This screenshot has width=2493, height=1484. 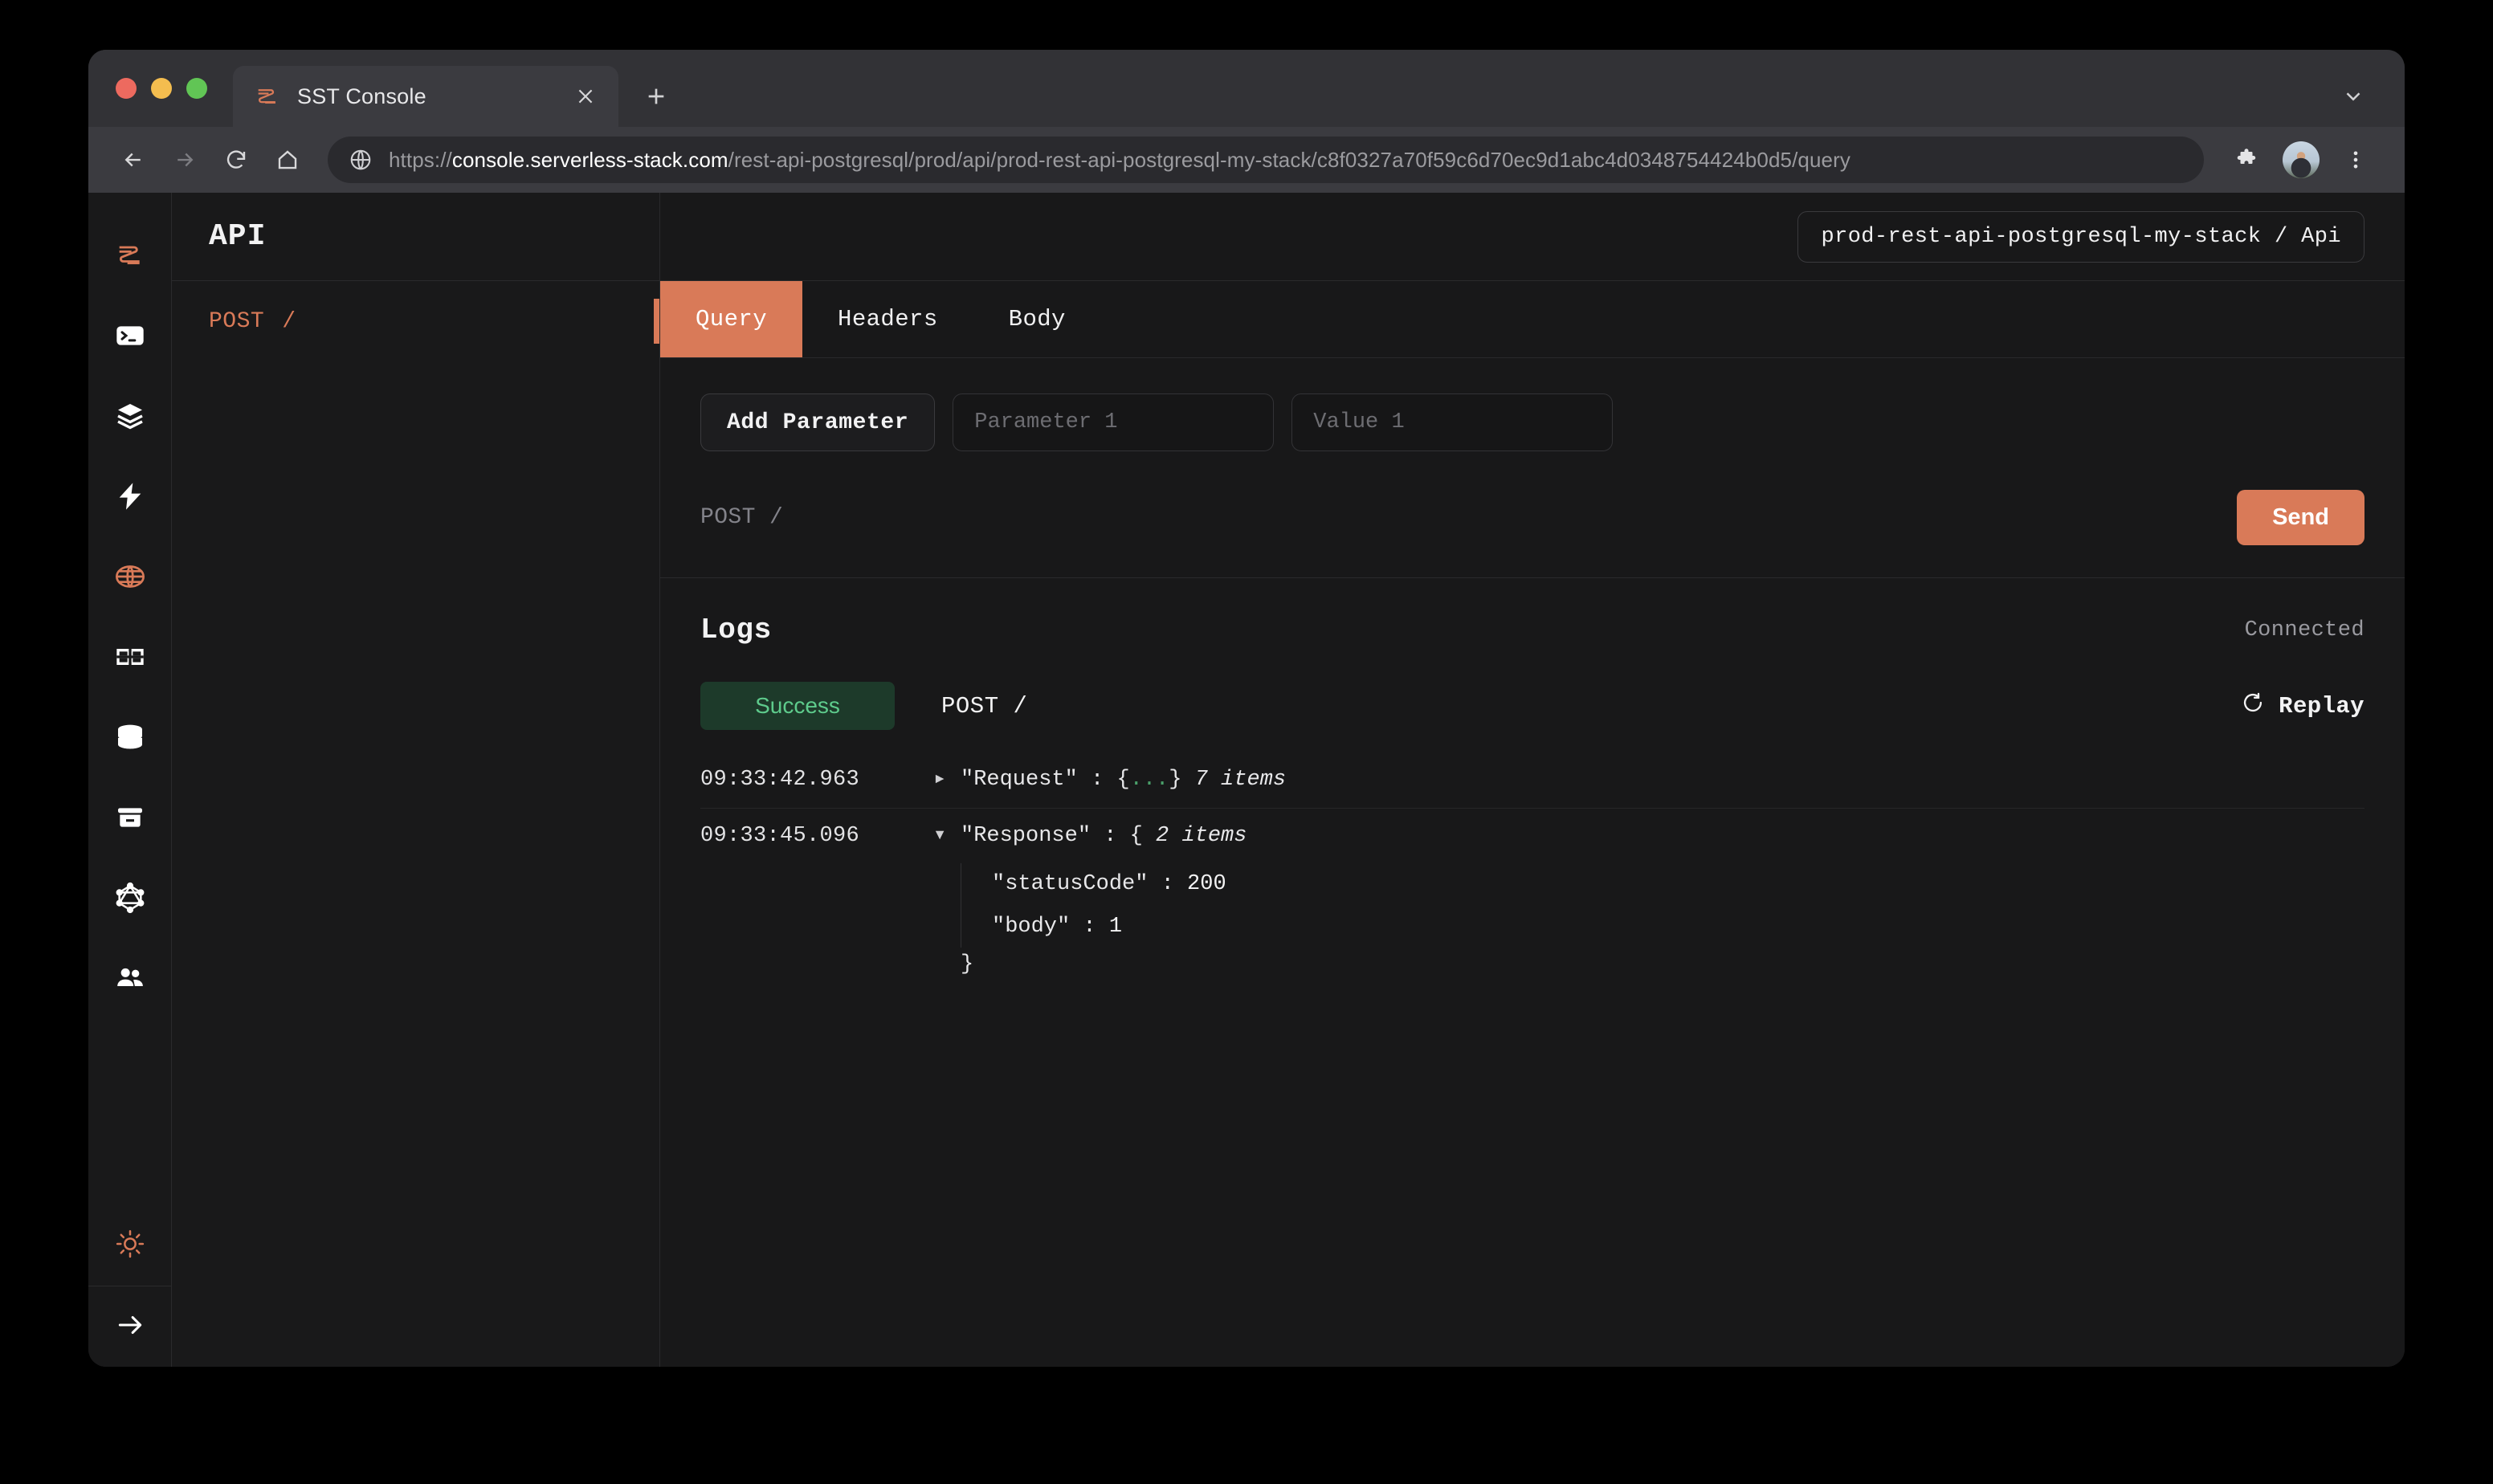 What do you see at coordinates (1649, 836) in the screenshot?
I see `log-json-response: ▾ "Response" : { 2 items` at bounding box center [1649, 836].